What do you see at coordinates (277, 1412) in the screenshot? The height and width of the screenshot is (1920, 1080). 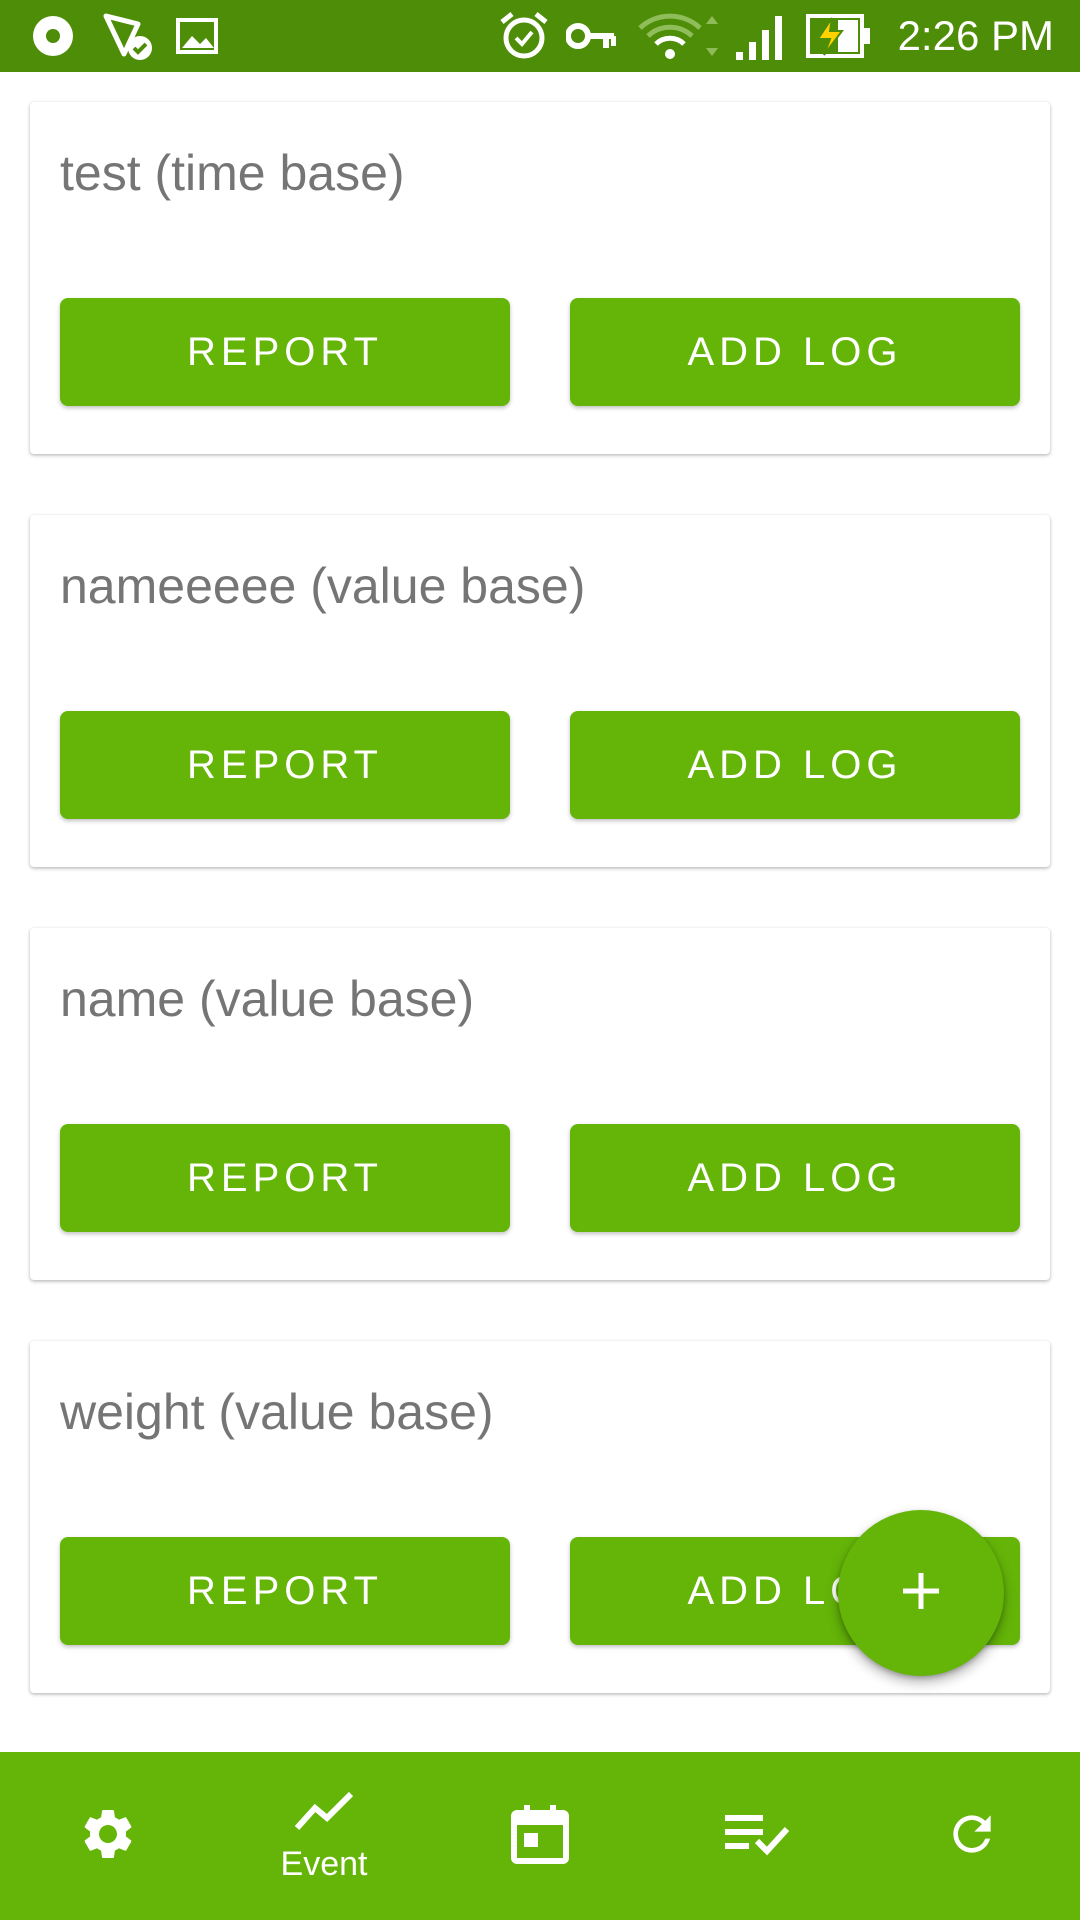 I see `event-title: weight (value base)` at bounding box center [277, 1412].